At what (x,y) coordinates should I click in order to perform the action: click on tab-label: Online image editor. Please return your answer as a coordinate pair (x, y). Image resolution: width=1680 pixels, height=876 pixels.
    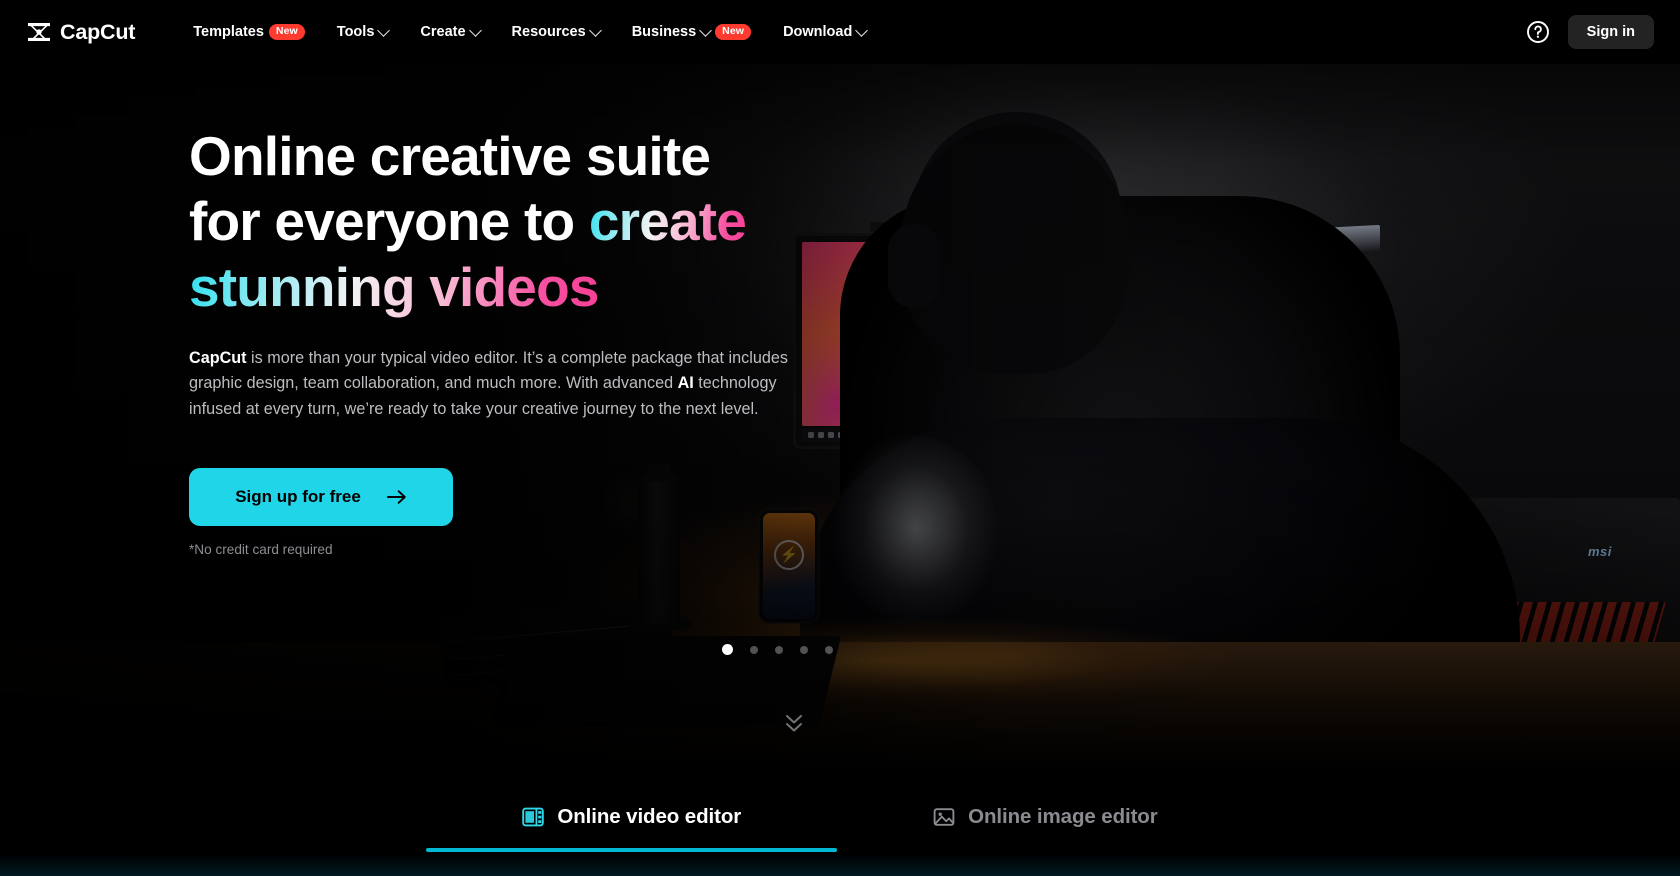
    Looking at the image, I should click on (1063, 816).